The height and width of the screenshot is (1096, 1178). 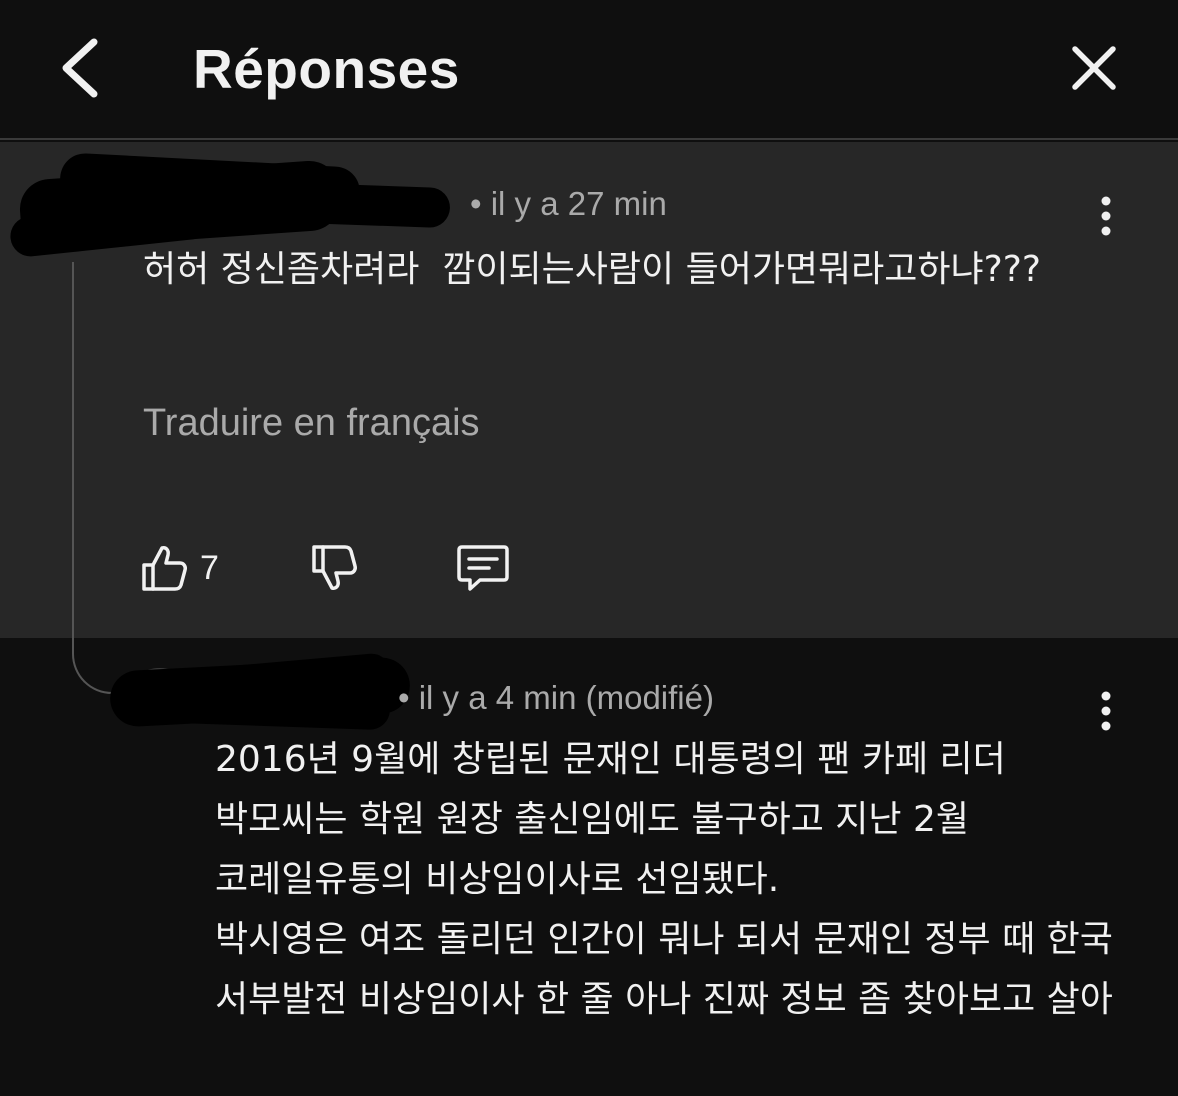 I want to click on translate-link: Traduire en français, so click(x=311, y=423).